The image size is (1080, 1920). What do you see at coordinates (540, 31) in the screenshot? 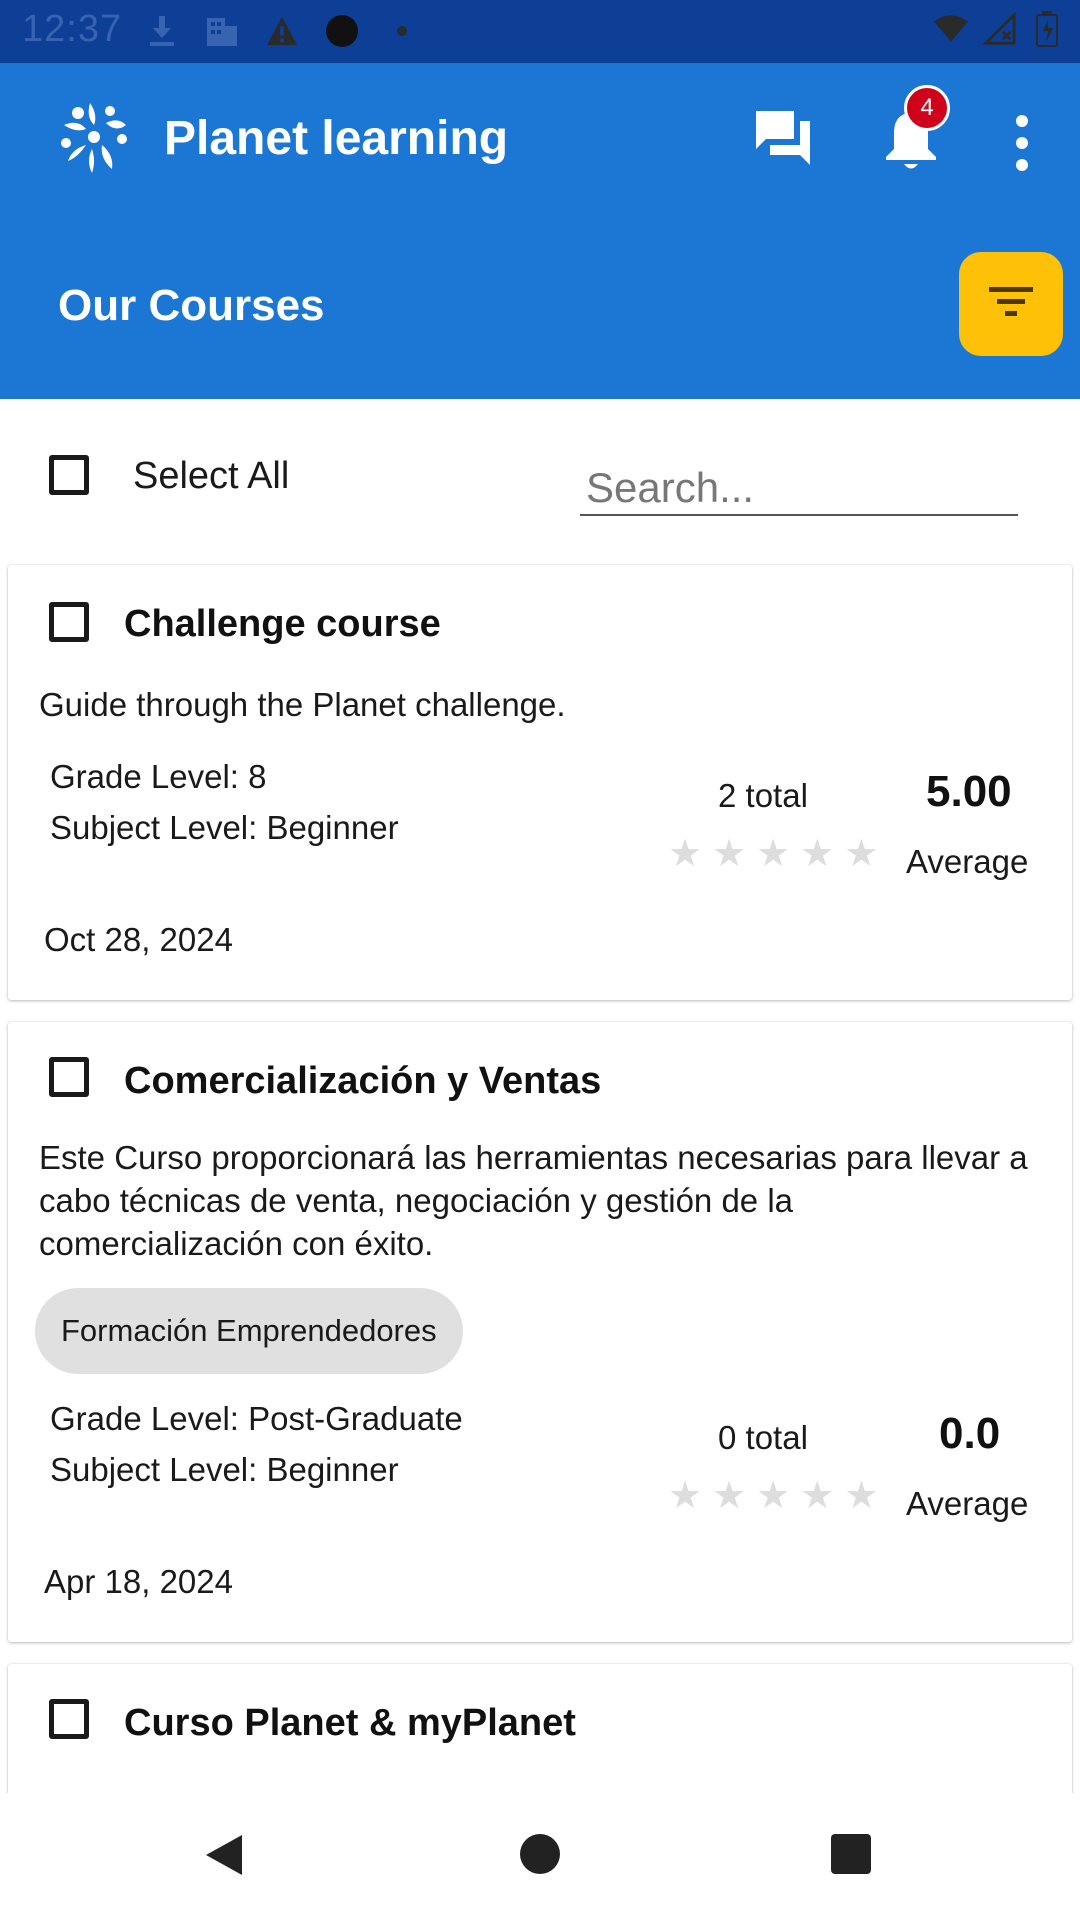
I see `status-bar: 12:37` at bounding box center [540, 31].